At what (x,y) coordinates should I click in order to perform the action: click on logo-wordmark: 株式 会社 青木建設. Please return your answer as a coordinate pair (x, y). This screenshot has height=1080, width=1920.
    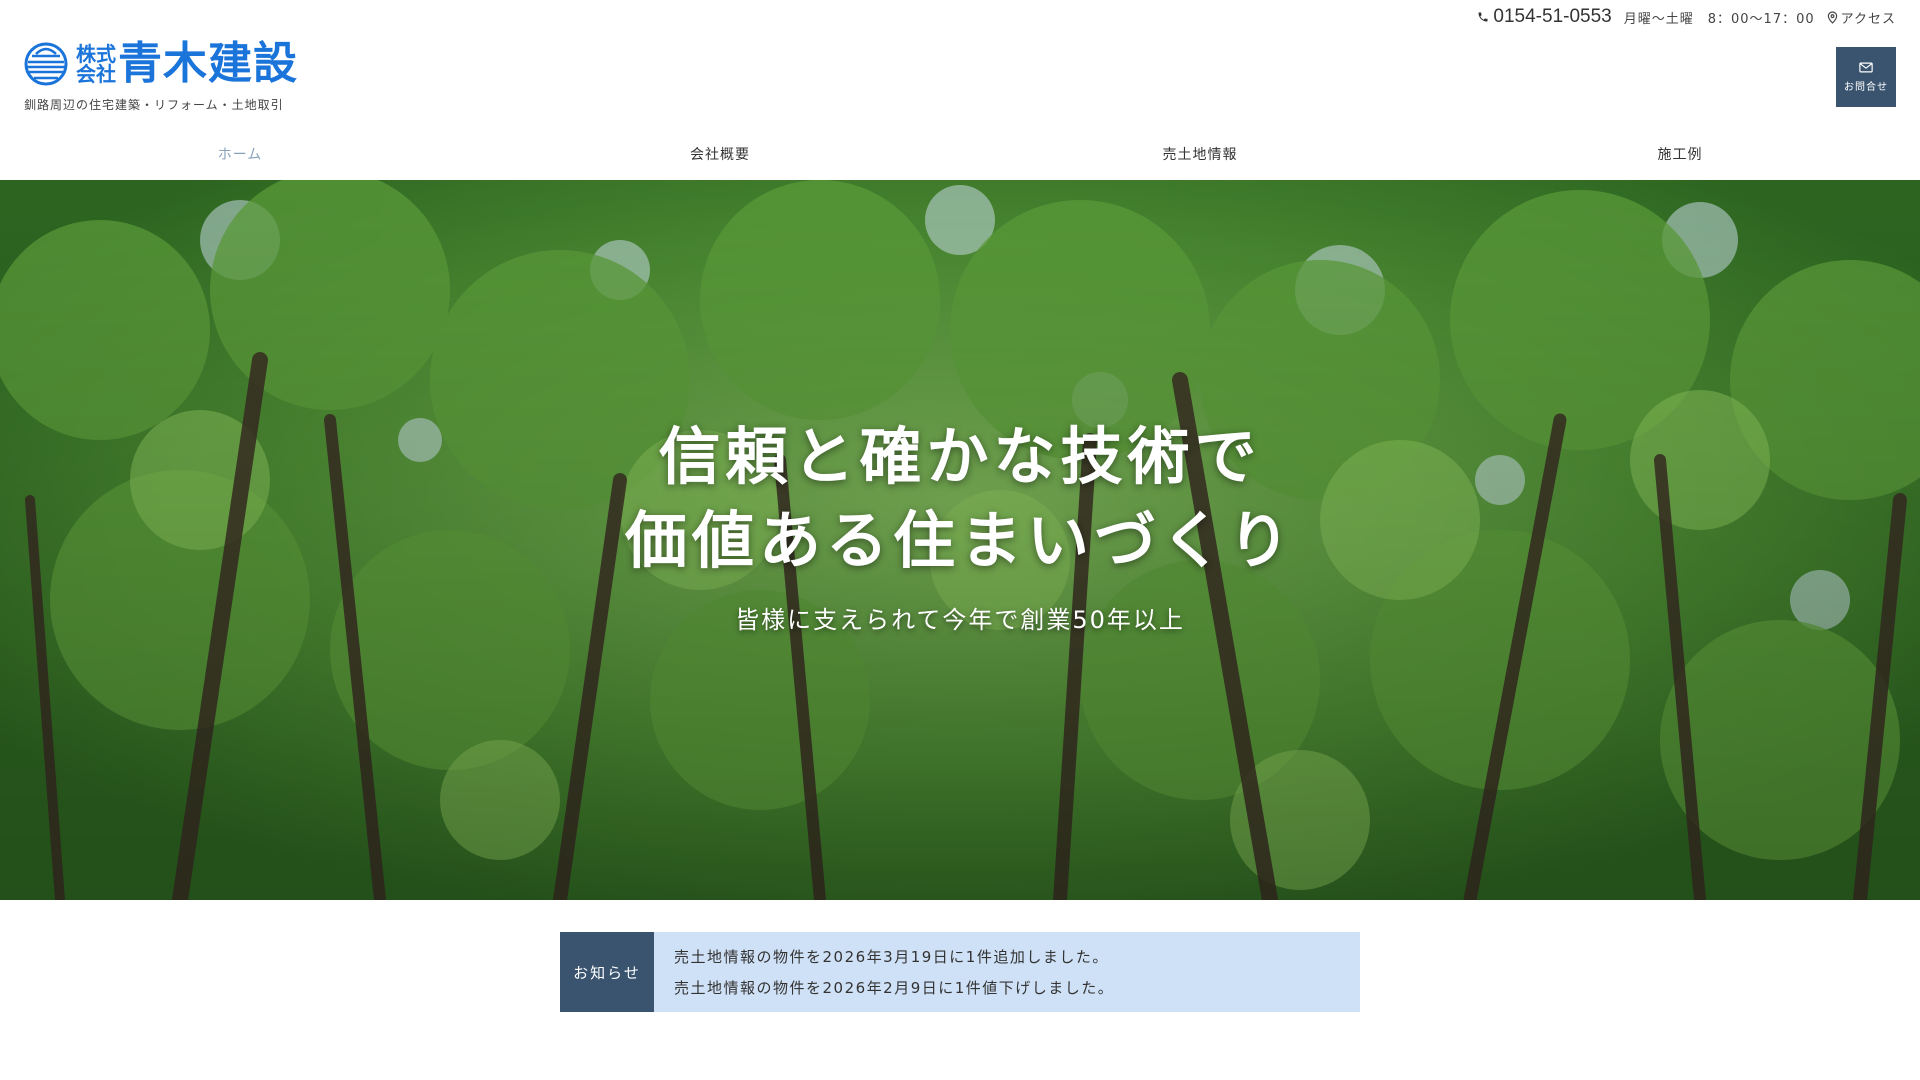
    Looking at the image, I should click on (187, 64).